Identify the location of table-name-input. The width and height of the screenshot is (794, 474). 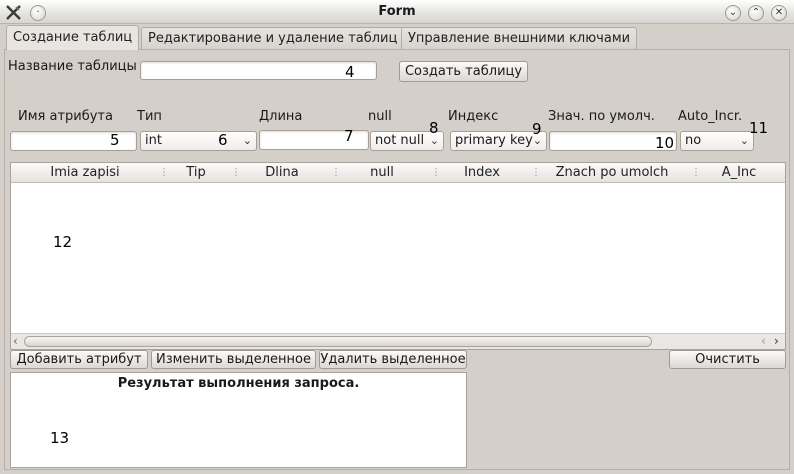
(258, 70).